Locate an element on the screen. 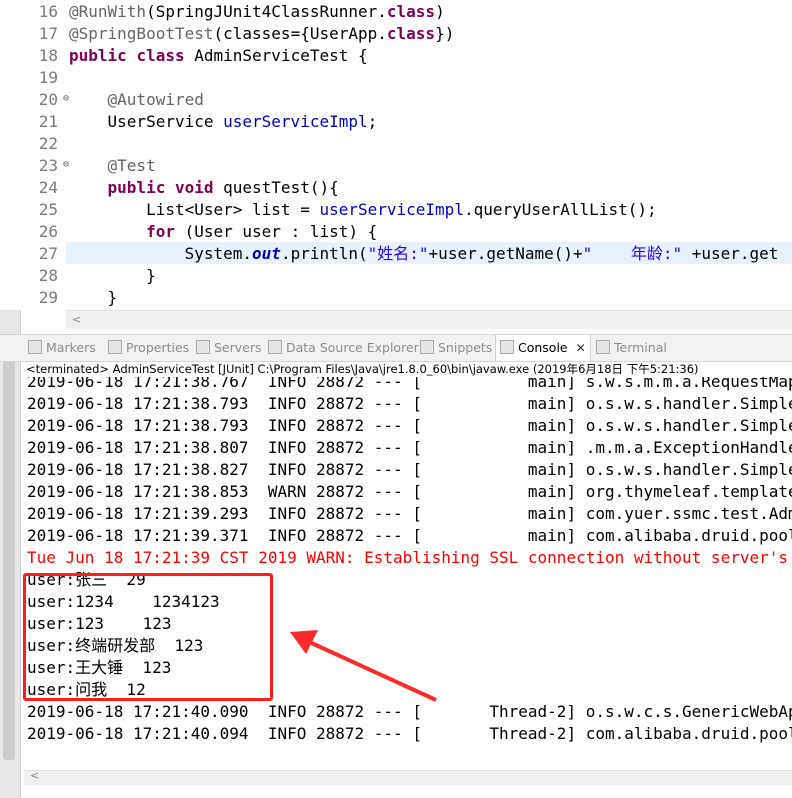 The image size is (792, 798). close-icon: ✕ is located at coordinates (581, 348).